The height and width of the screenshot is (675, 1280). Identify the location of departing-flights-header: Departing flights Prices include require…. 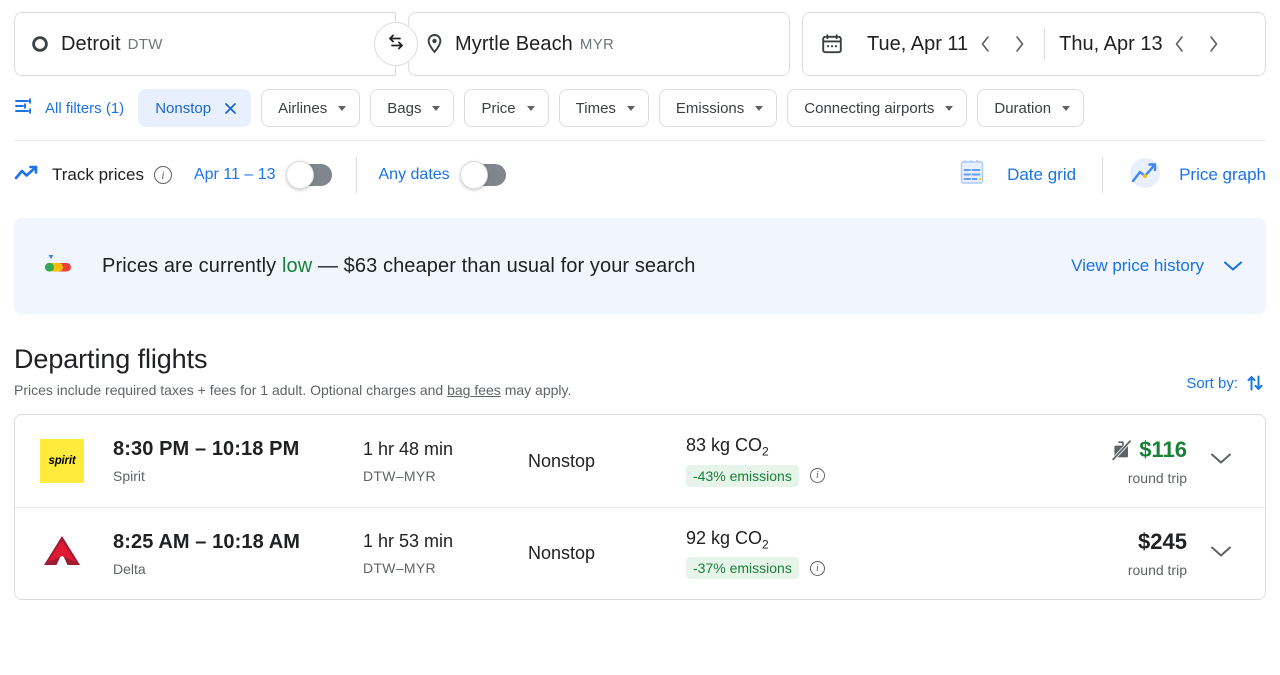
(640, 356).